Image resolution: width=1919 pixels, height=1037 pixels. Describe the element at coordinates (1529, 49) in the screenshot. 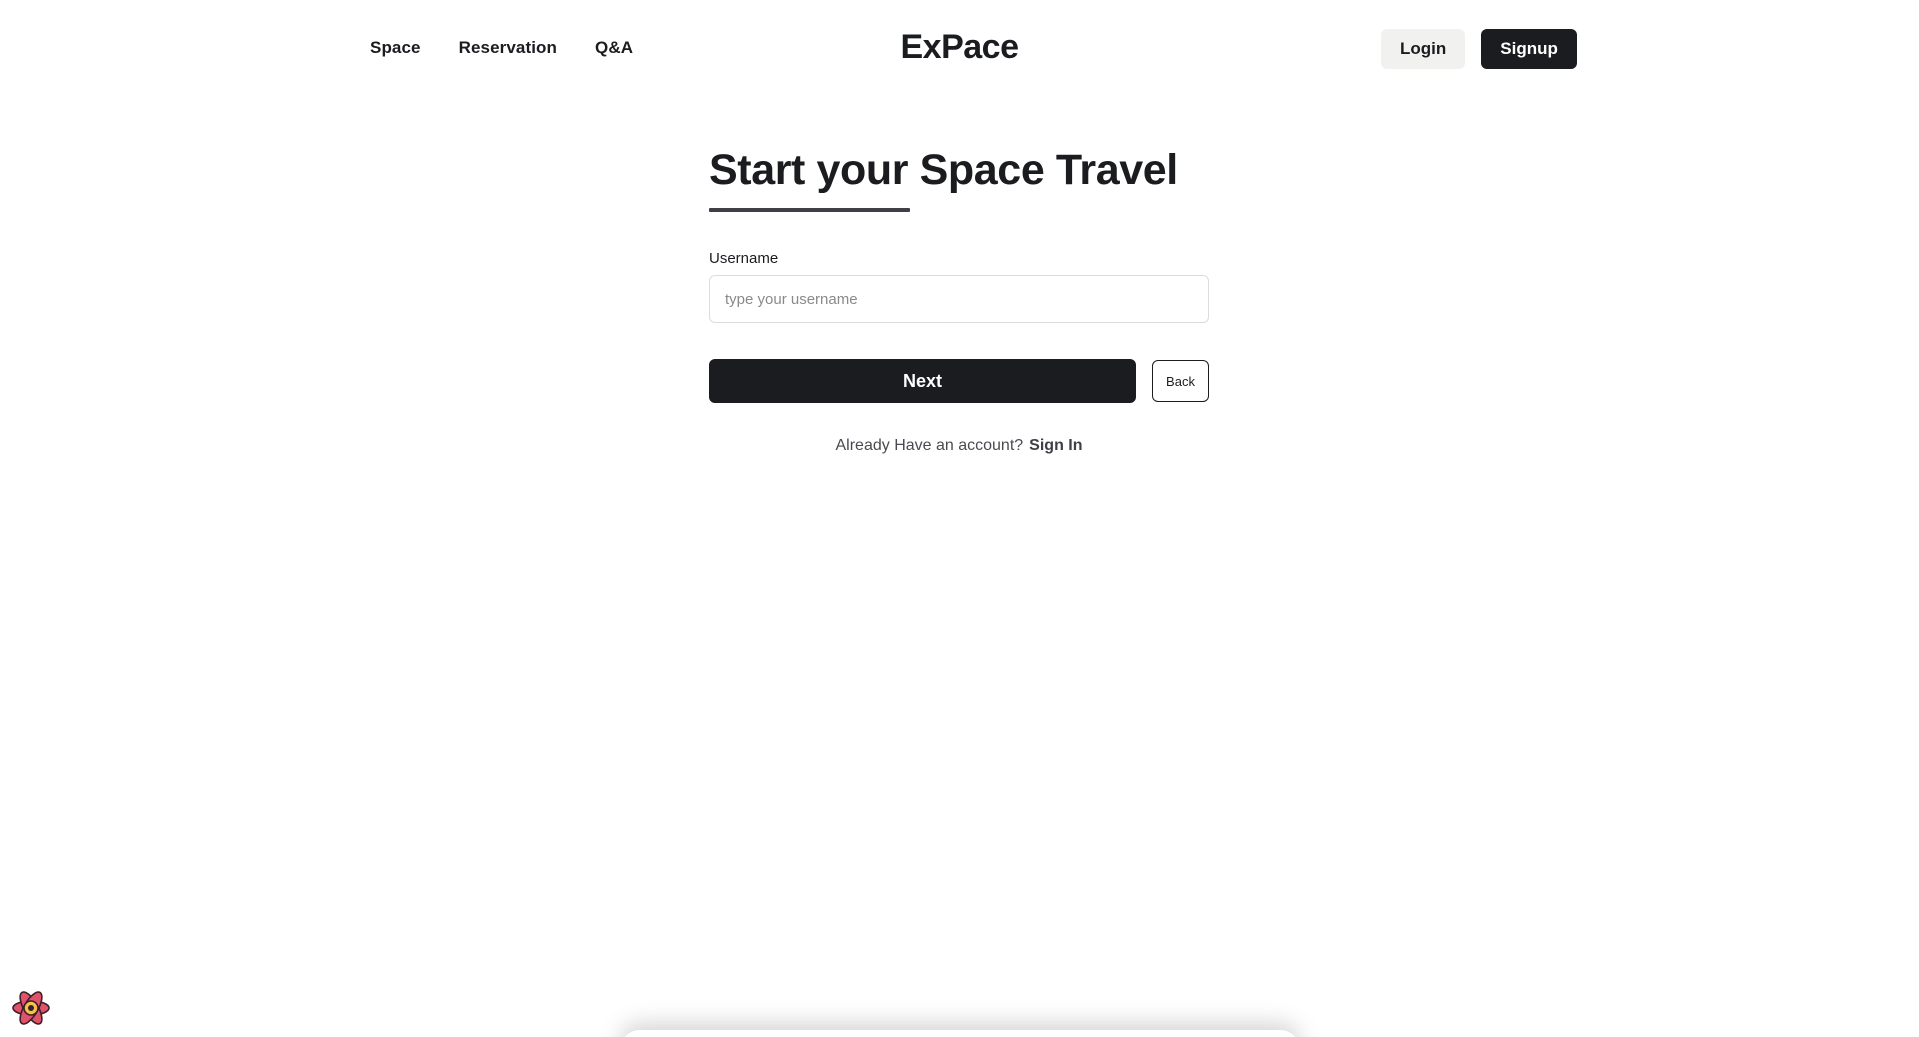

I see `signup-button: Signup` at that location.